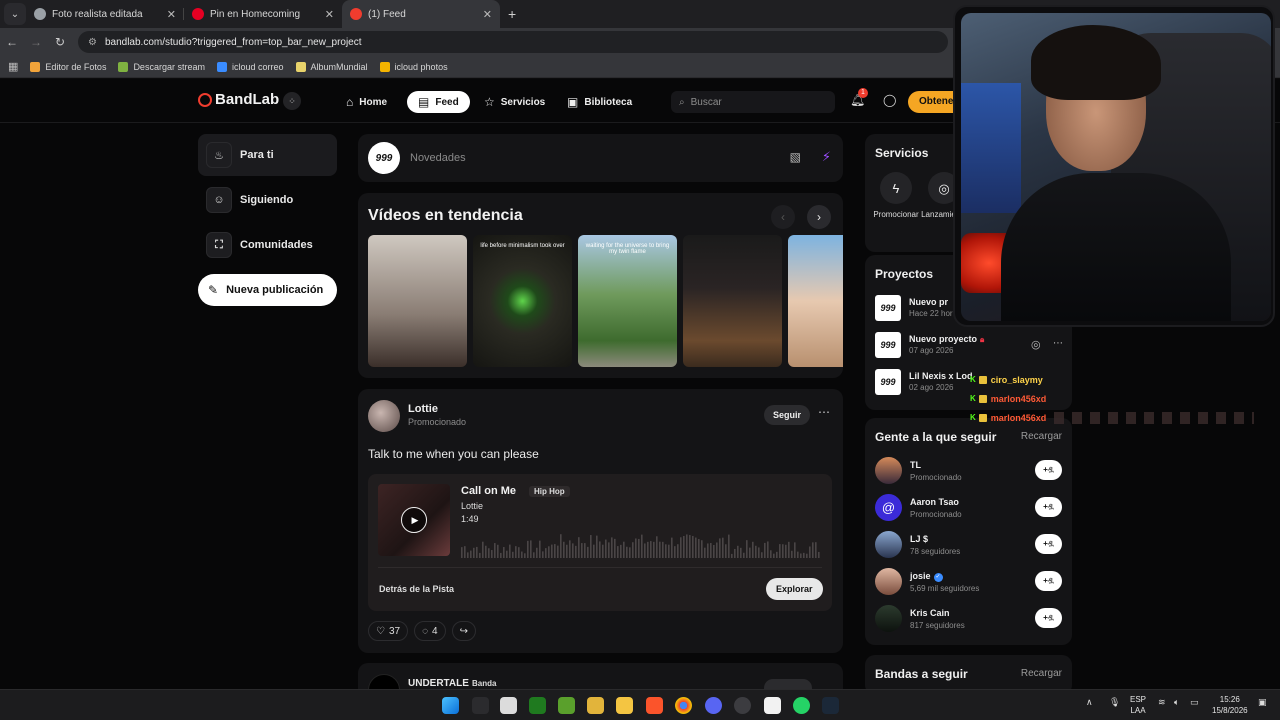 This screenshot has width=1280, height=720. Describe the element at coordinates (161, 66) in the screenshot. I see `bookmark-item: Descargar stream` at that location.